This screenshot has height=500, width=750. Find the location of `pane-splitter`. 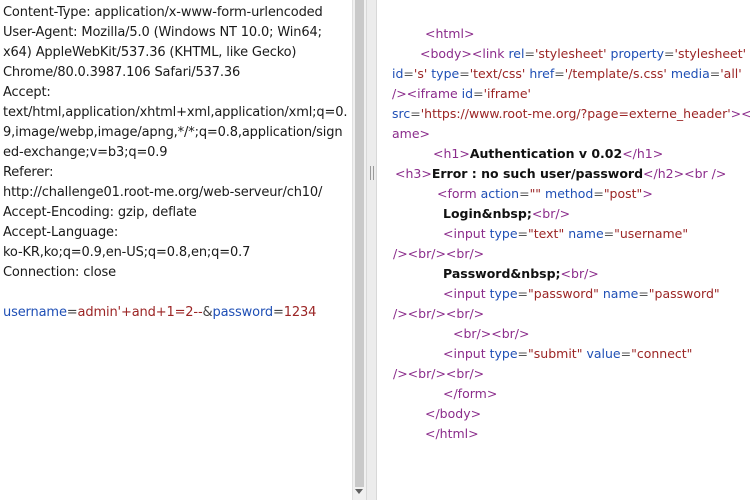

pane-splitter is located at coordinates (371, 250).